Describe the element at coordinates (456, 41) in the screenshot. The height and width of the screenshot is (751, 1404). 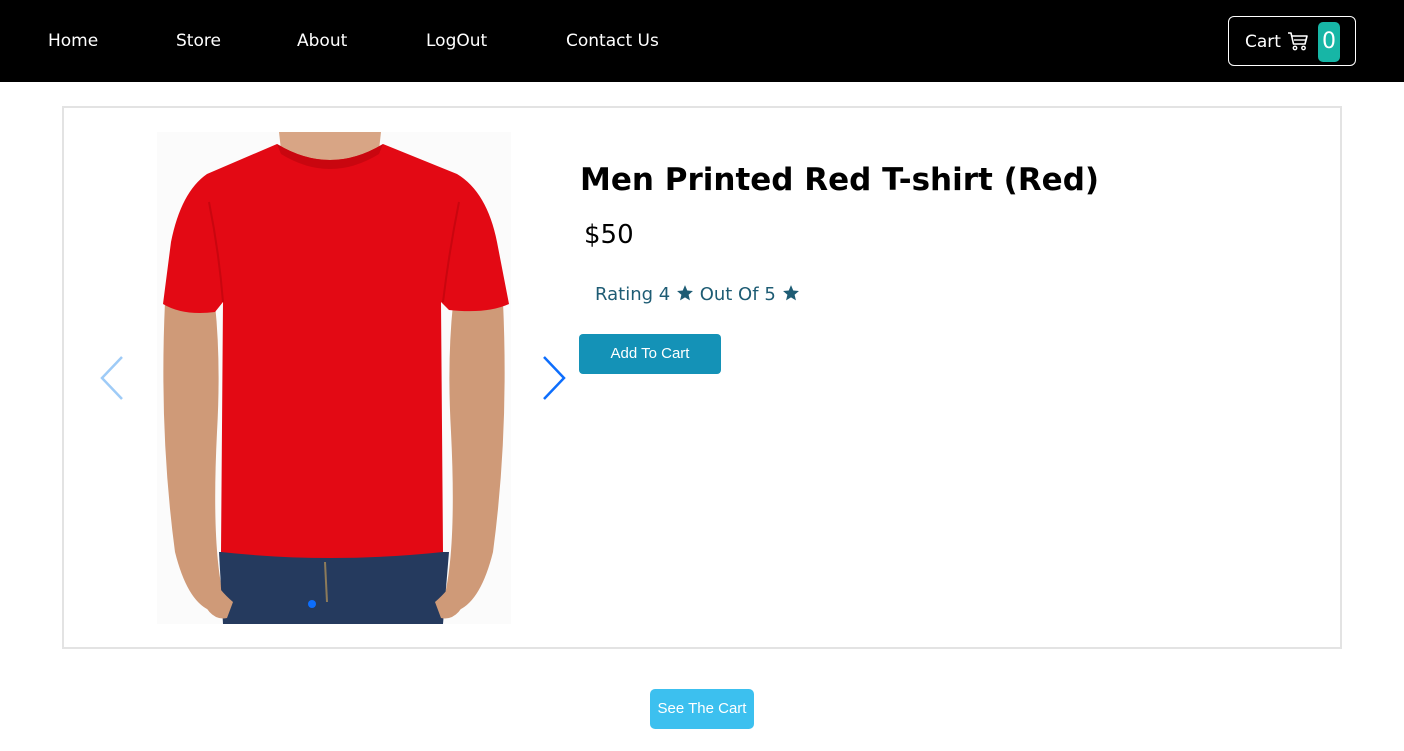
I see `nav-link-logout: LogOut` at that location.